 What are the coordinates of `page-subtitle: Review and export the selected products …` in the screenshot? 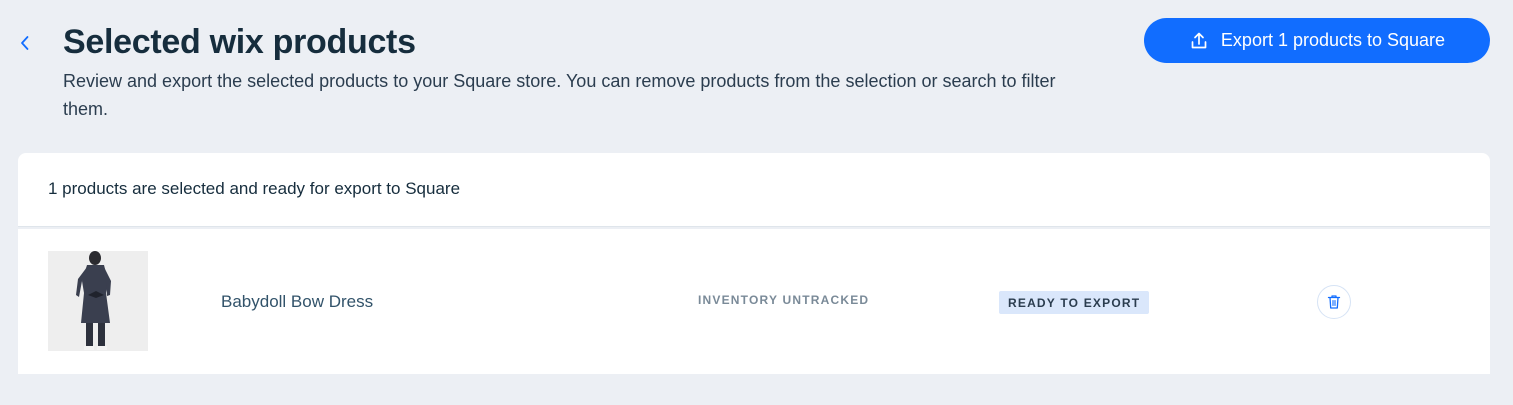 It's located at (559, 95).